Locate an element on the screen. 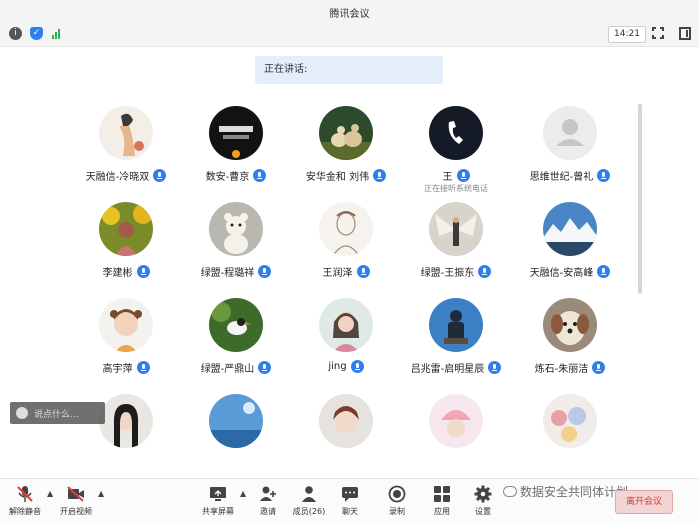 The width and height of the screenshot is (699, 523). add-user-icon is located at coordinates (268, 493).